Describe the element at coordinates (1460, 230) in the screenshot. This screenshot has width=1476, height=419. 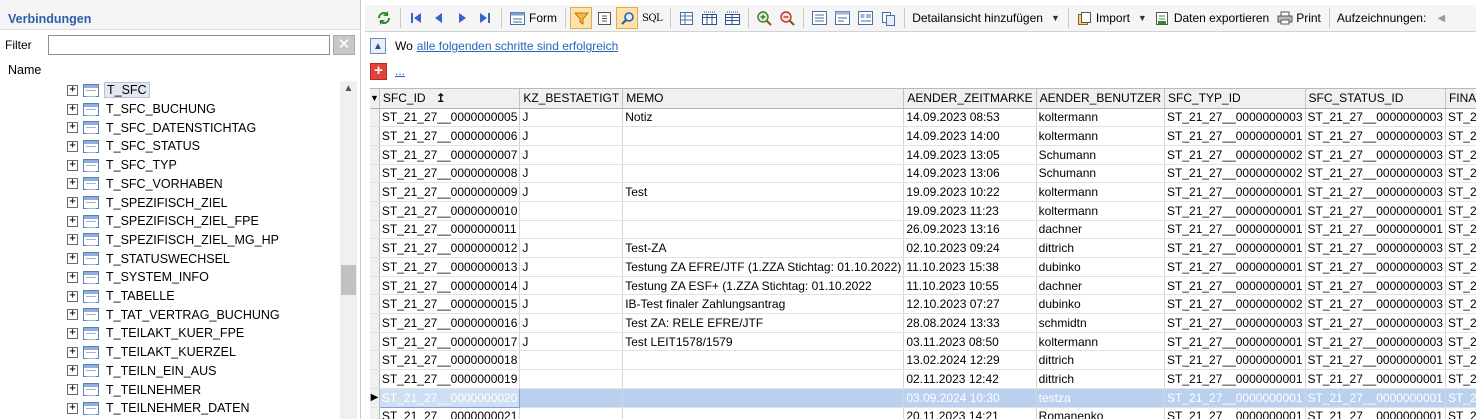
I see `table-cell: ST_21_27__0000000029` at that location.